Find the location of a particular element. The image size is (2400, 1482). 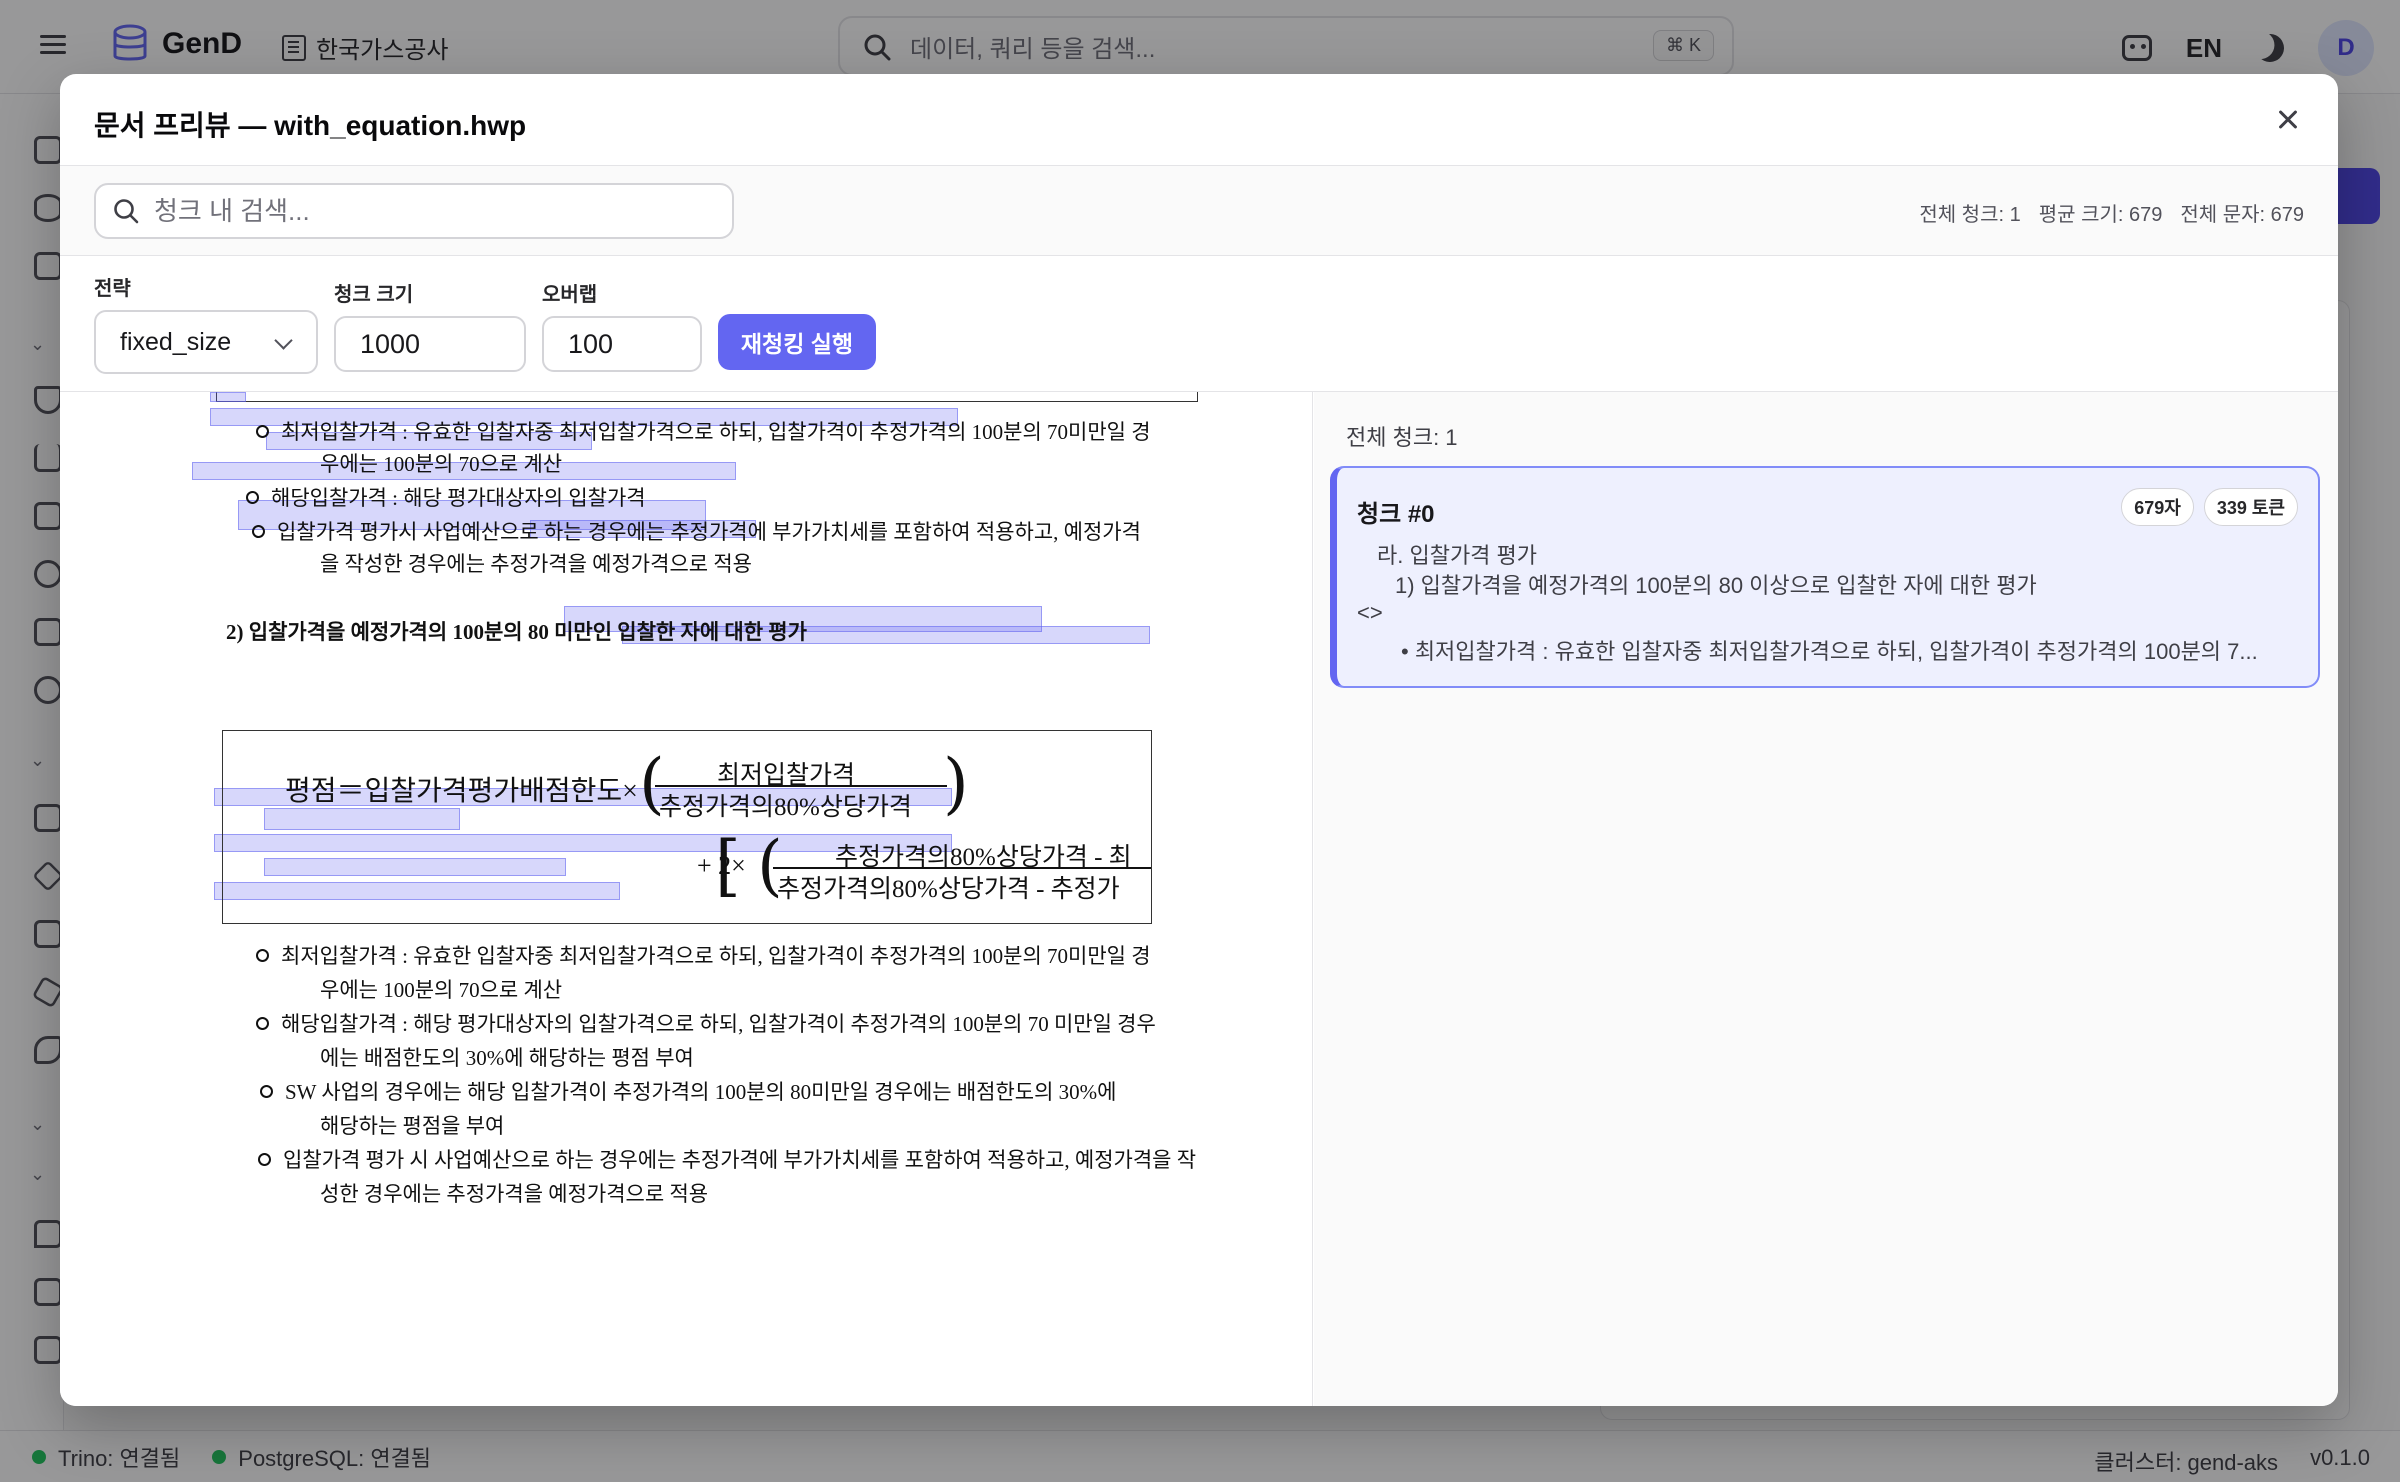

chunk-highlight is located at coordinates (228, 397).